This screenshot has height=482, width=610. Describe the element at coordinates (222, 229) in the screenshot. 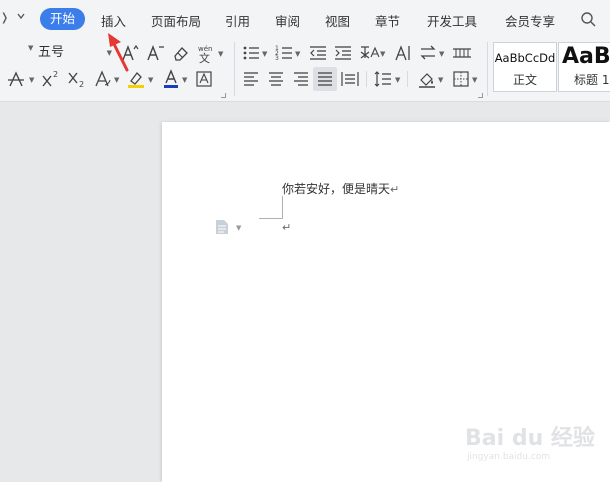

I see `document-icon` at that location.